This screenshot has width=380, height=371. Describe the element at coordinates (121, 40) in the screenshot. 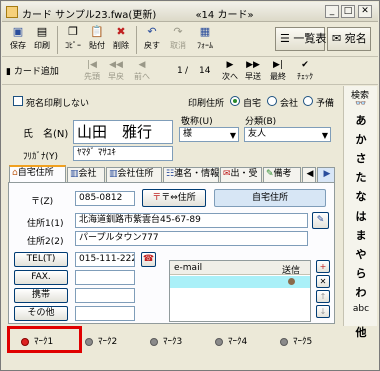

I see `delete-button: ✖ 削除` at that location.